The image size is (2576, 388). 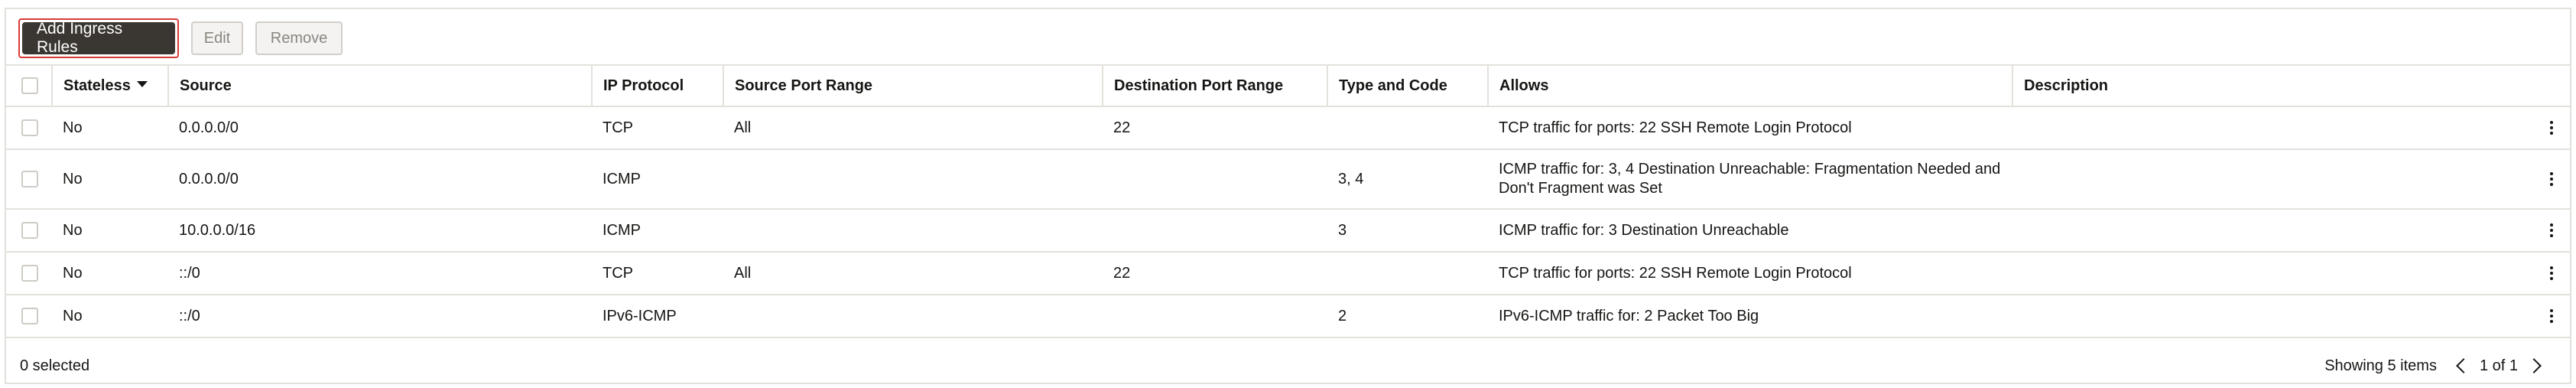 I want to click on cell-source: 10.0.0.0/16, so click(x=380, y=231).